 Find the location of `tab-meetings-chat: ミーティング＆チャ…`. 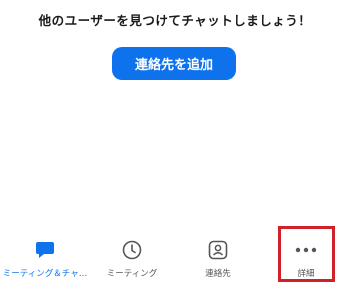

tab-meetings-chat: ミーティング＆チャ… is located at coordinates (45, 259).